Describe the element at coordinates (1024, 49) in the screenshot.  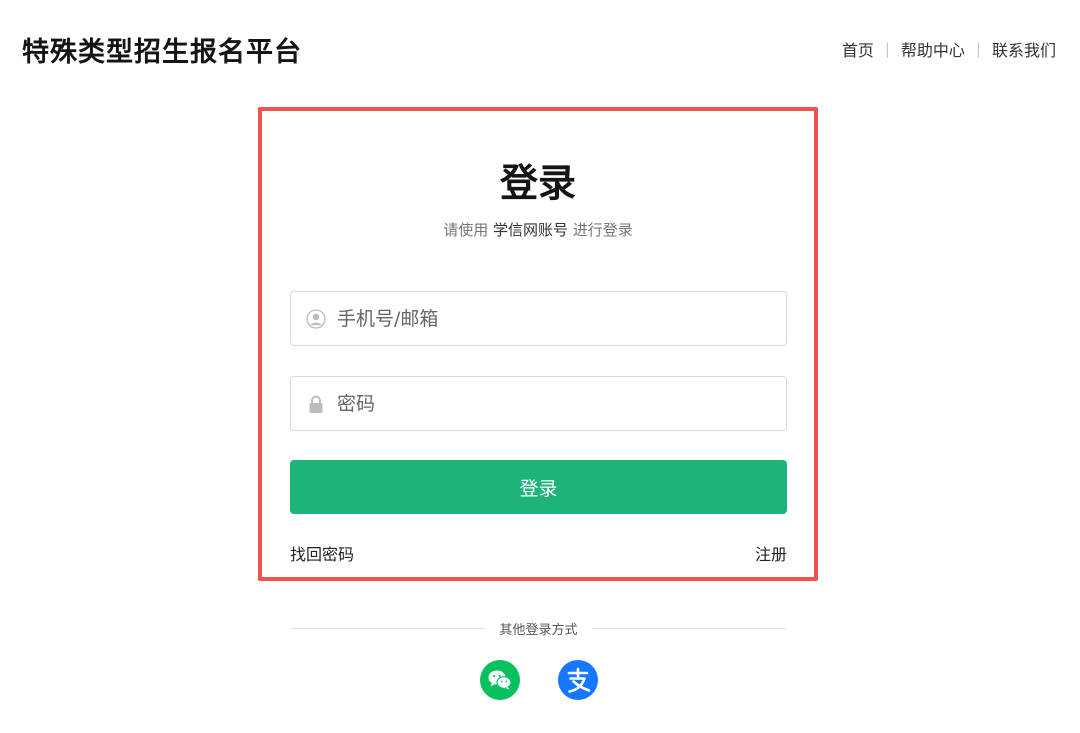
I see `nav-contact-link: 联系我们` at that location.